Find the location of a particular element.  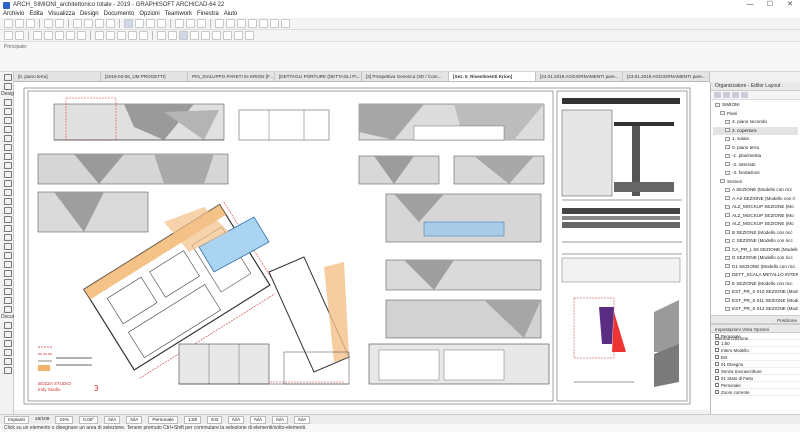

cut-icon is located at coordinates (77, 23).